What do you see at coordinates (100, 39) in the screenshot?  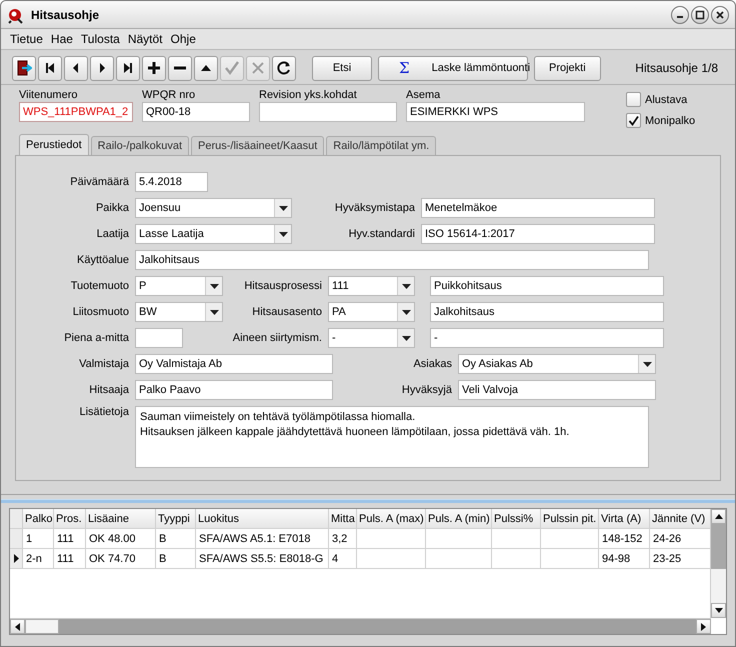 I see `menu-item: Tulosta` at bounding box center [100, 39].